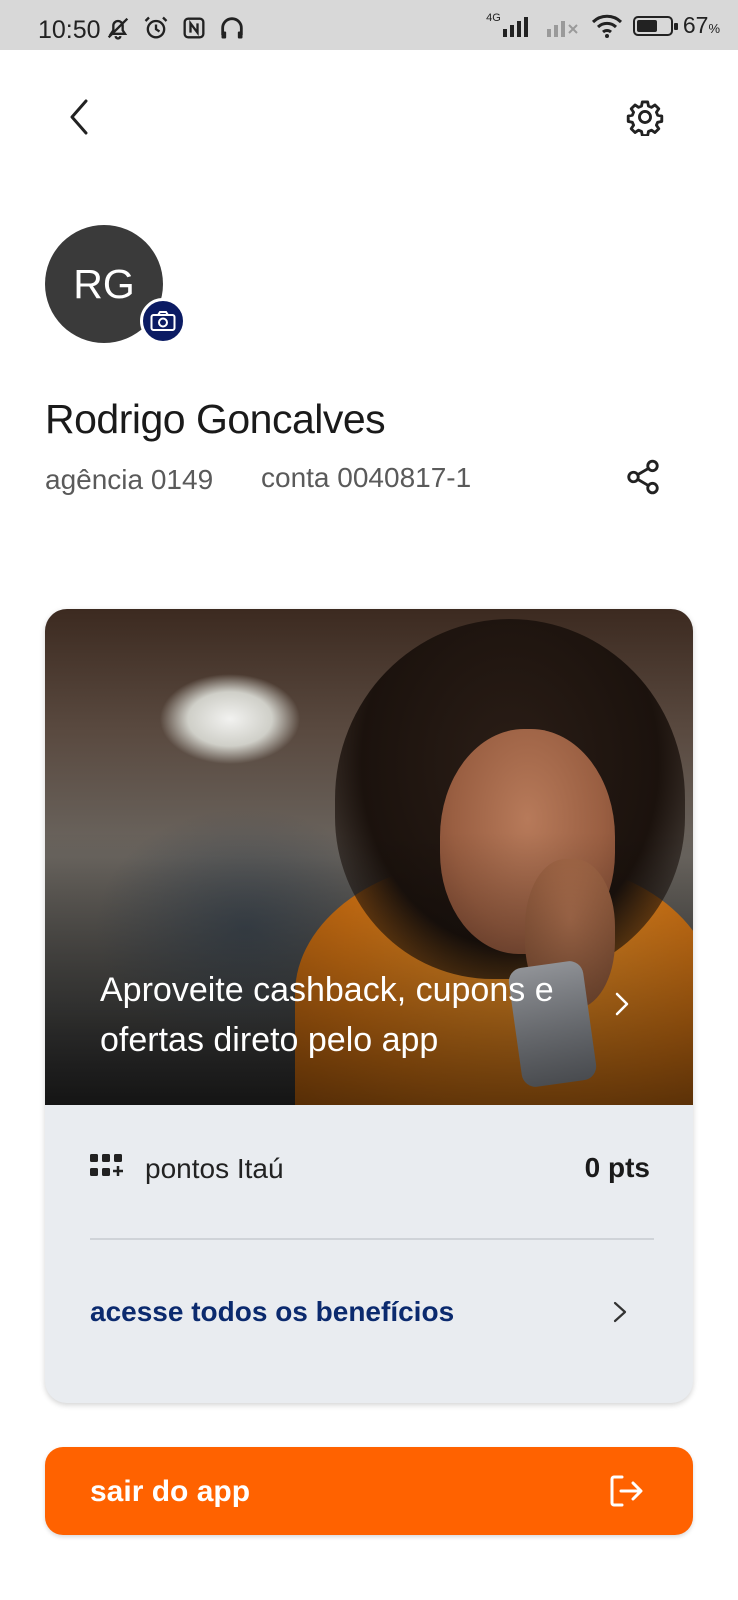 The height and width of the screenshot is (1600, 738). I want to click on change-photo-button, so click(163, 321).